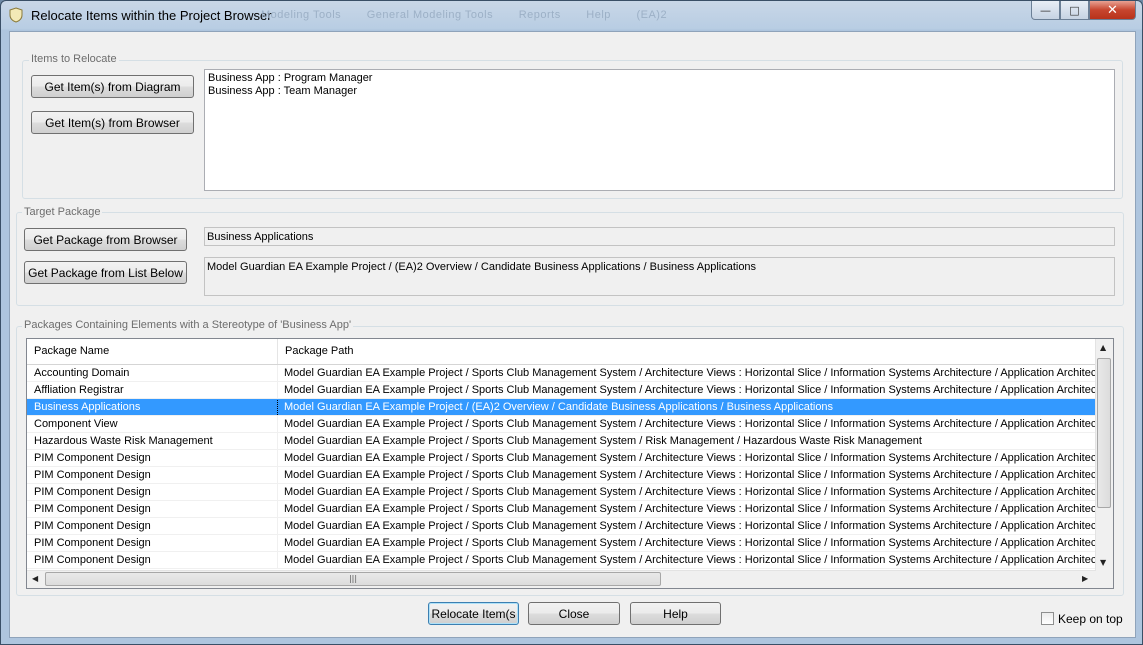 Image resolution: width=1143 pixels, height=645 pixels. What do you see at coordinates (659, 236) in the screenshot?
I see `target-package-name-field: Business Applications` at bounding box center [659, 236].